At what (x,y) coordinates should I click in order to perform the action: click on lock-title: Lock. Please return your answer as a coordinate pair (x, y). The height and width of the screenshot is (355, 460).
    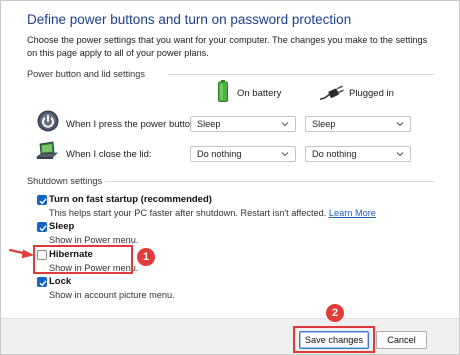
    Looking at the image, I should click on (60, 281).